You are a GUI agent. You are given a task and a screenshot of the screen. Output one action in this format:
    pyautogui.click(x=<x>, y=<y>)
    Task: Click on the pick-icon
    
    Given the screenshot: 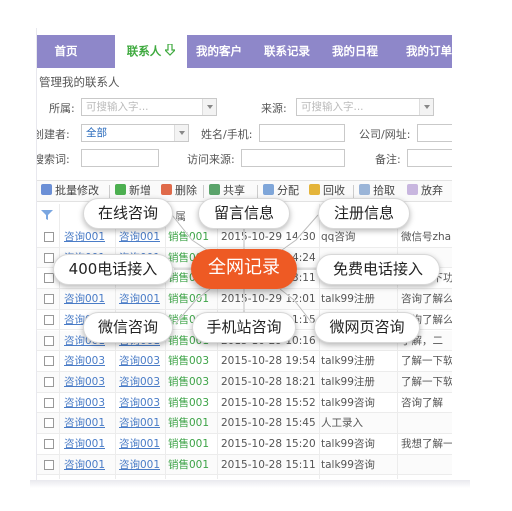 What is the action you would take?
    pyautogui.click(x=364, y=189)
    